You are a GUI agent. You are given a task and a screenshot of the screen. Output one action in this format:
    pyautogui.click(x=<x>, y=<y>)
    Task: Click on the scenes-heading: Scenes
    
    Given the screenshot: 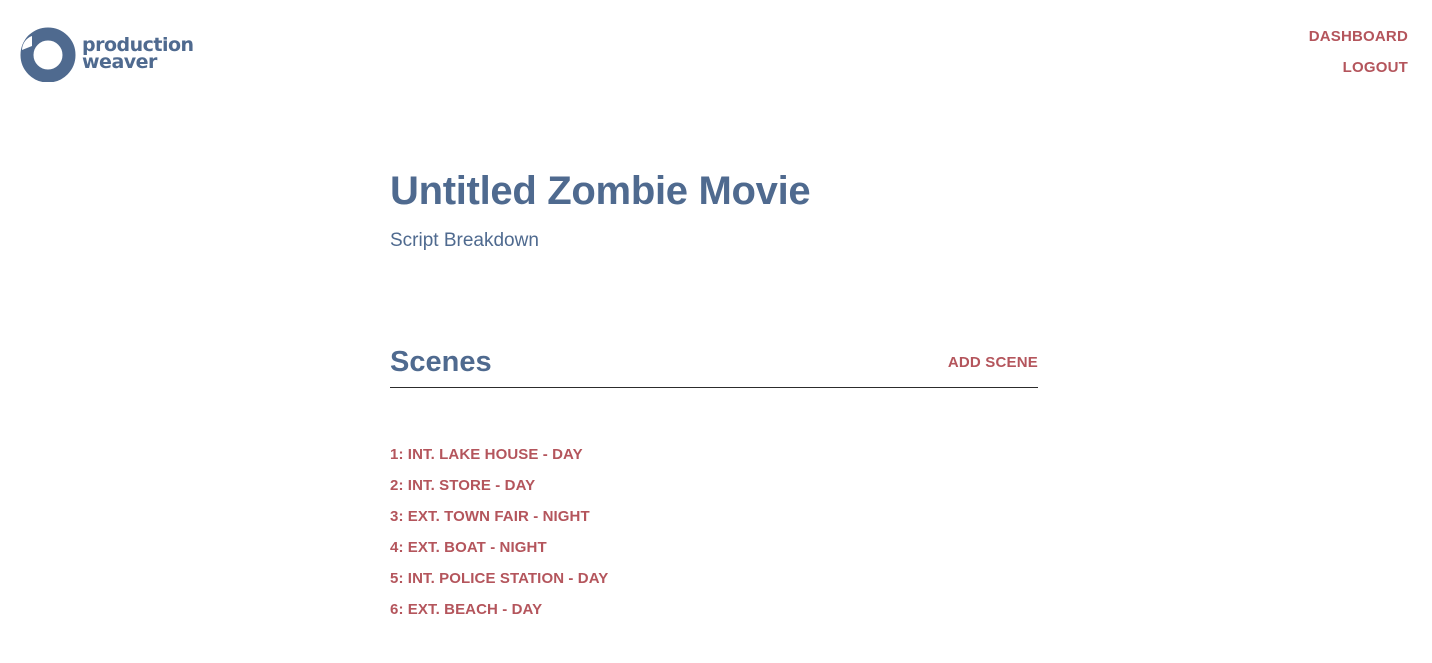 What is the action you would take?
    pyautogui.click(x=441, y=362)
    